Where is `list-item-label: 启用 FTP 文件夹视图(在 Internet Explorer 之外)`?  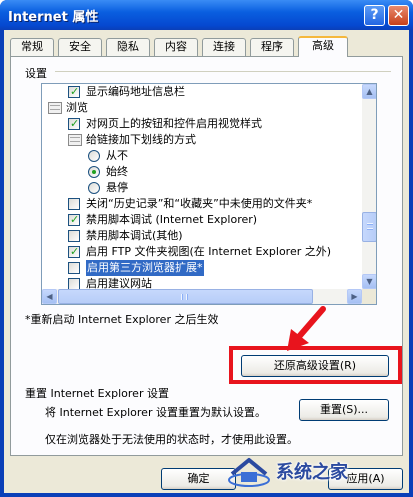 list-item-label: 启用 FTP 文件夹视图(在 Internet Explorer 之外) is located at coordinates (209, 251).